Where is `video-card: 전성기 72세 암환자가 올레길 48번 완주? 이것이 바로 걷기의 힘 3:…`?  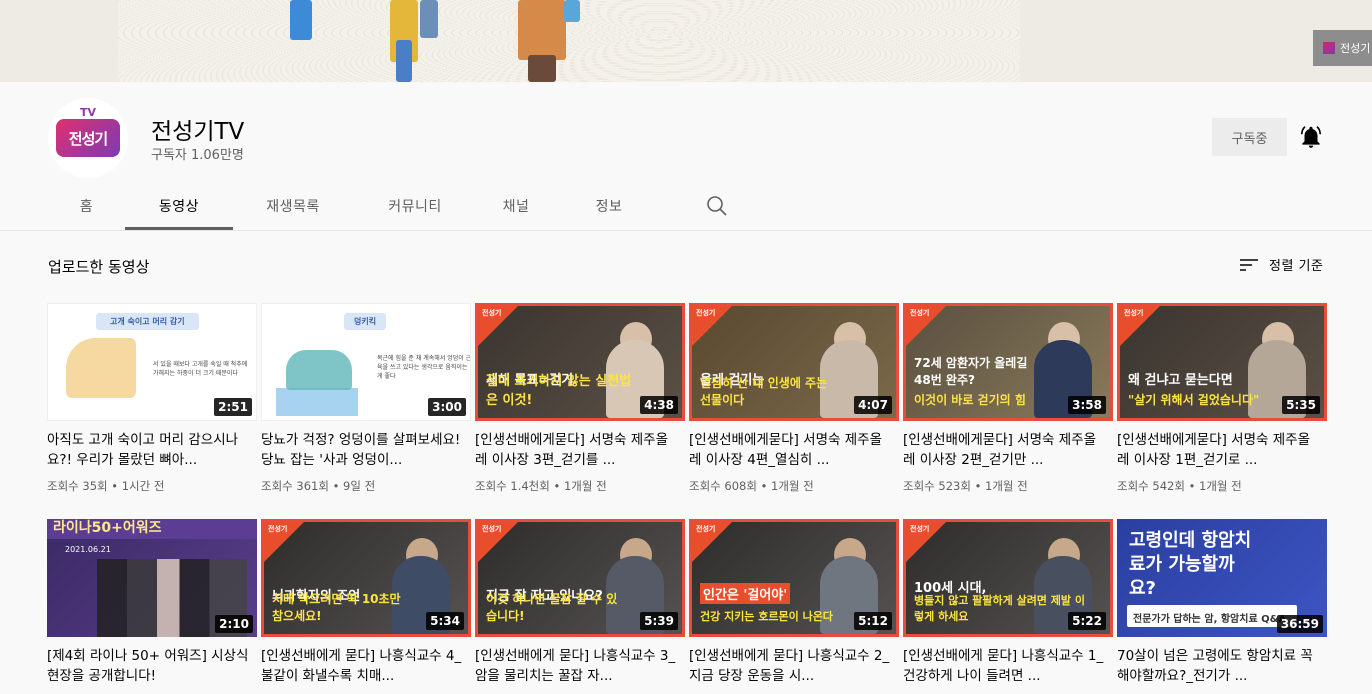 video-card: 전성기 72세 암환자가 올레길 48번 완주? 이것이 바로 걷기의 힘 3:… is located at coordinates (1008, 398).